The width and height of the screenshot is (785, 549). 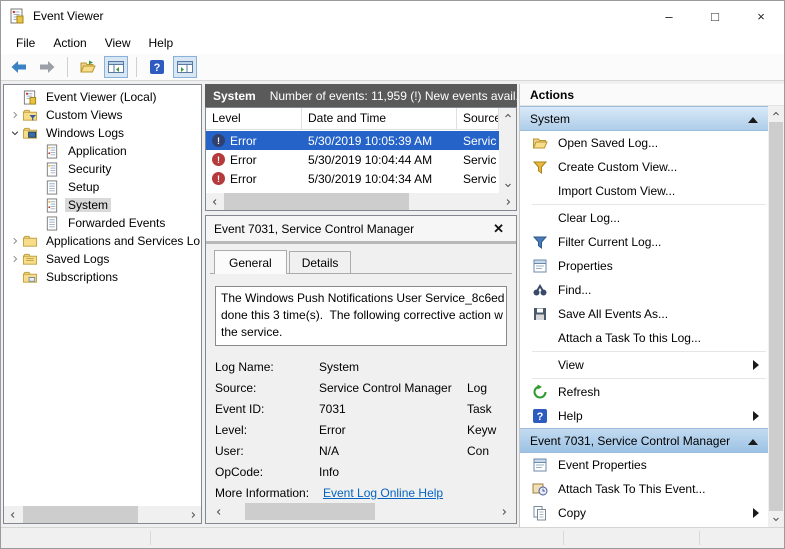 What do you see at coordinates (644, 513) in the screenshot?
I see `action-copy: Copy` at bounding box center [644, 513].